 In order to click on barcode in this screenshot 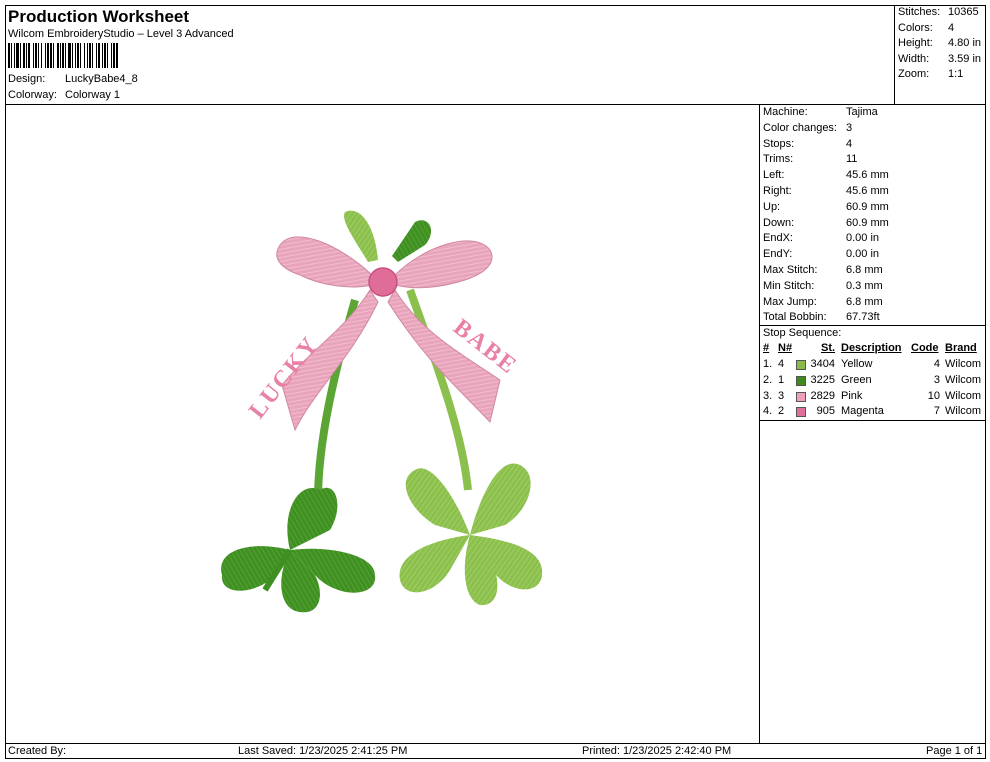, I will do `click(63, 55)`.